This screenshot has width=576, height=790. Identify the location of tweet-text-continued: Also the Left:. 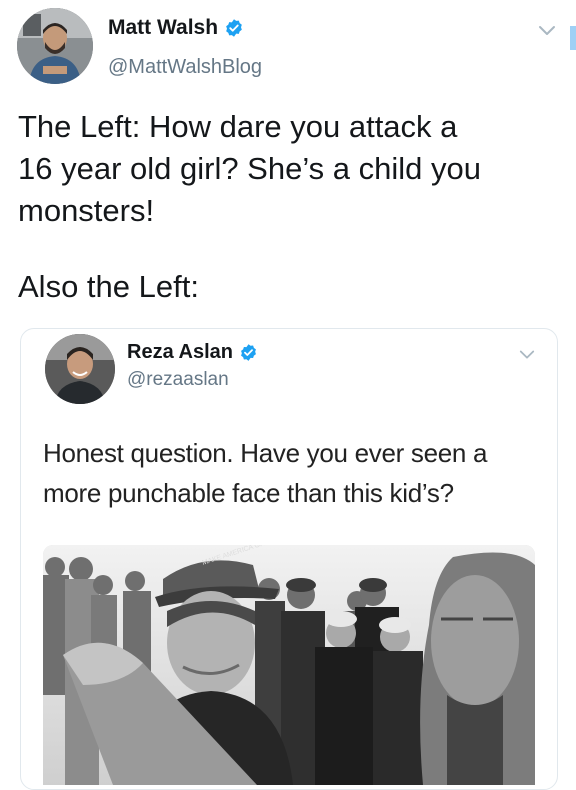
(108, 286).